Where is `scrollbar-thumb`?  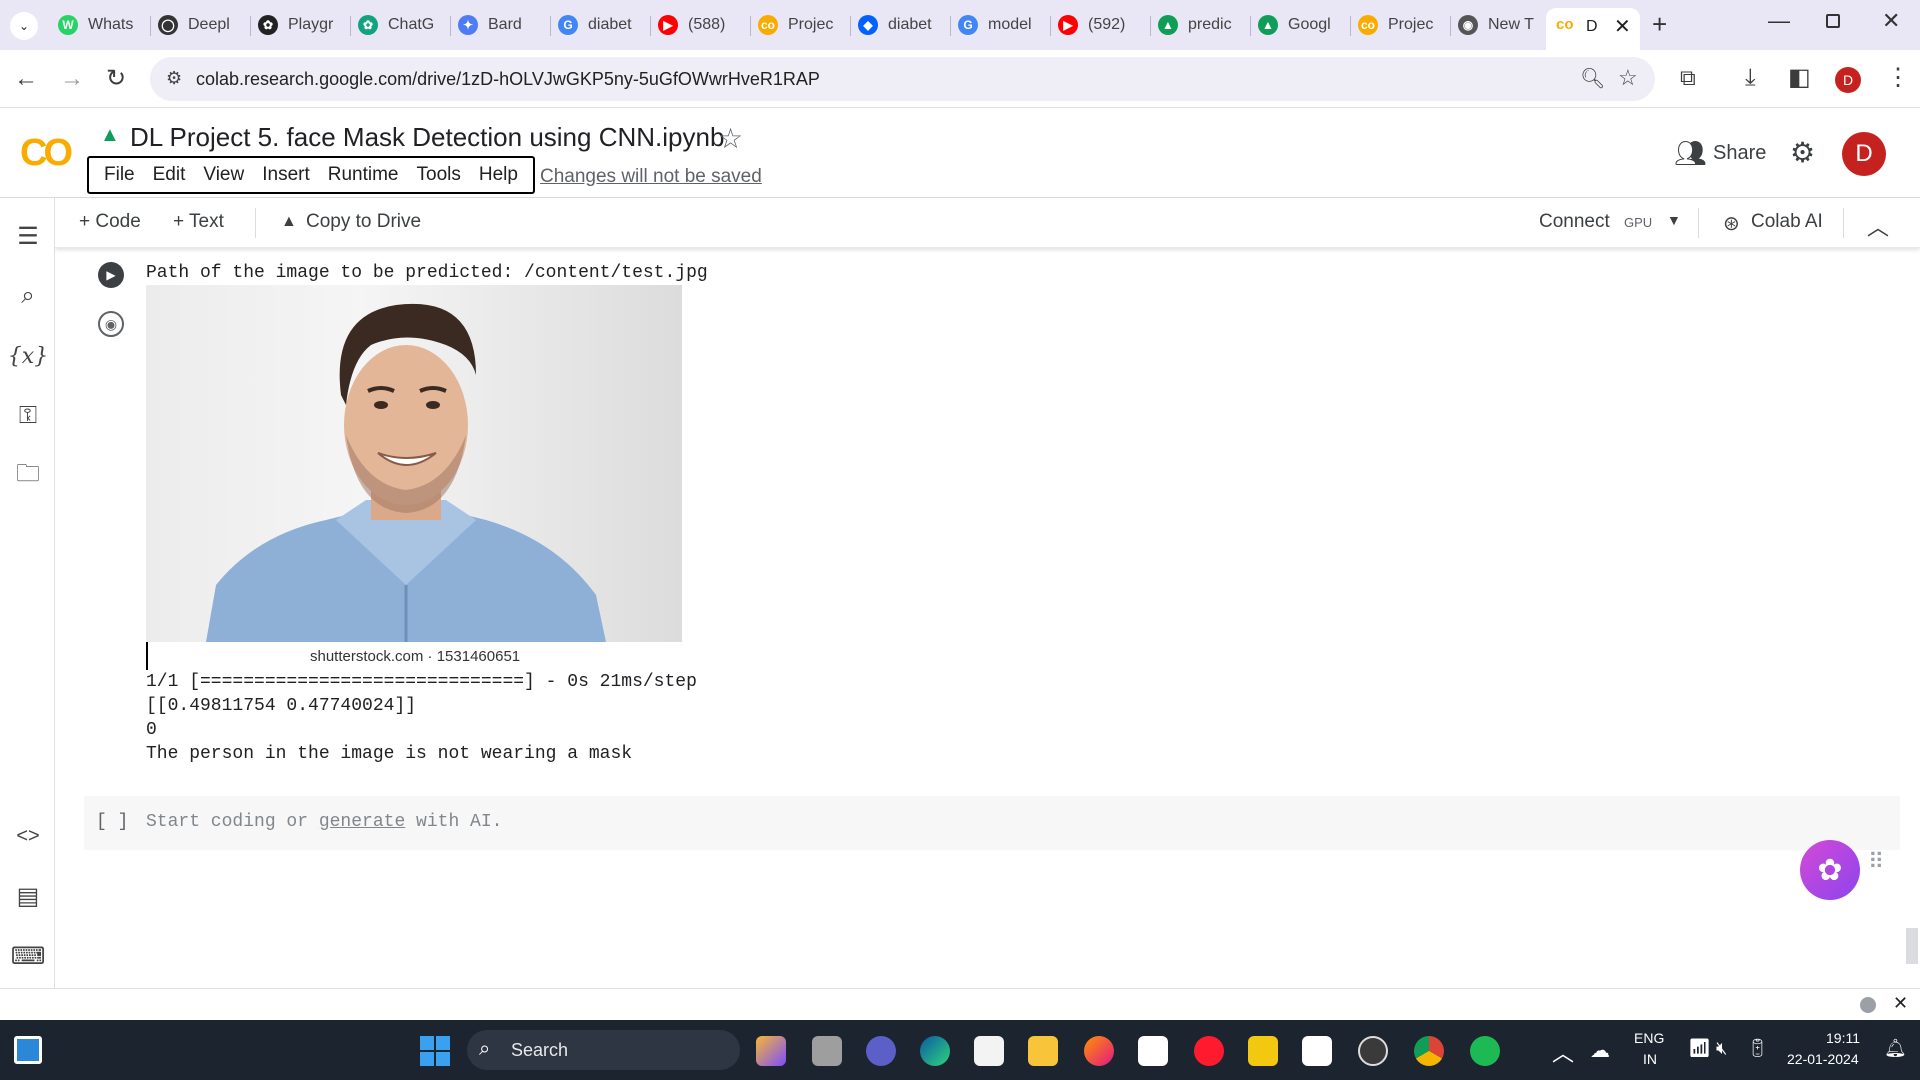 scrollbar-thumb is located at coordinates (1912, 946).